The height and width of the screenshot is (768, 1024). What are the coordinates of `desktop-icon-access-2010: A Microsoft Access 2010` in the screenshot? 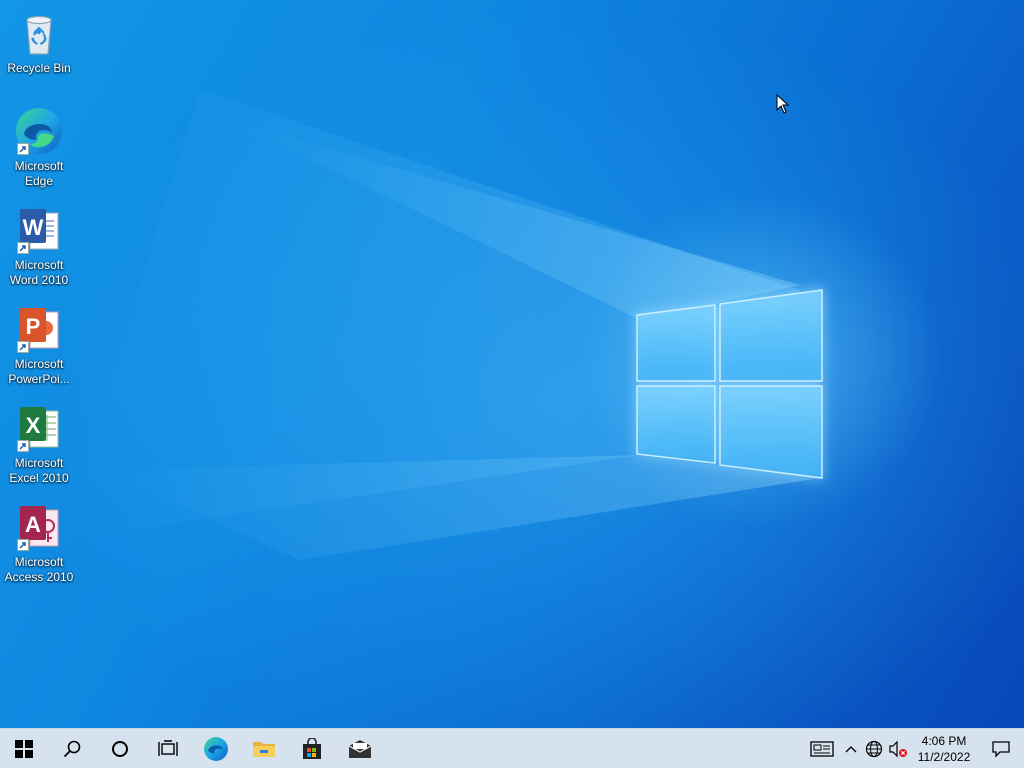 It's located at (39, 543).